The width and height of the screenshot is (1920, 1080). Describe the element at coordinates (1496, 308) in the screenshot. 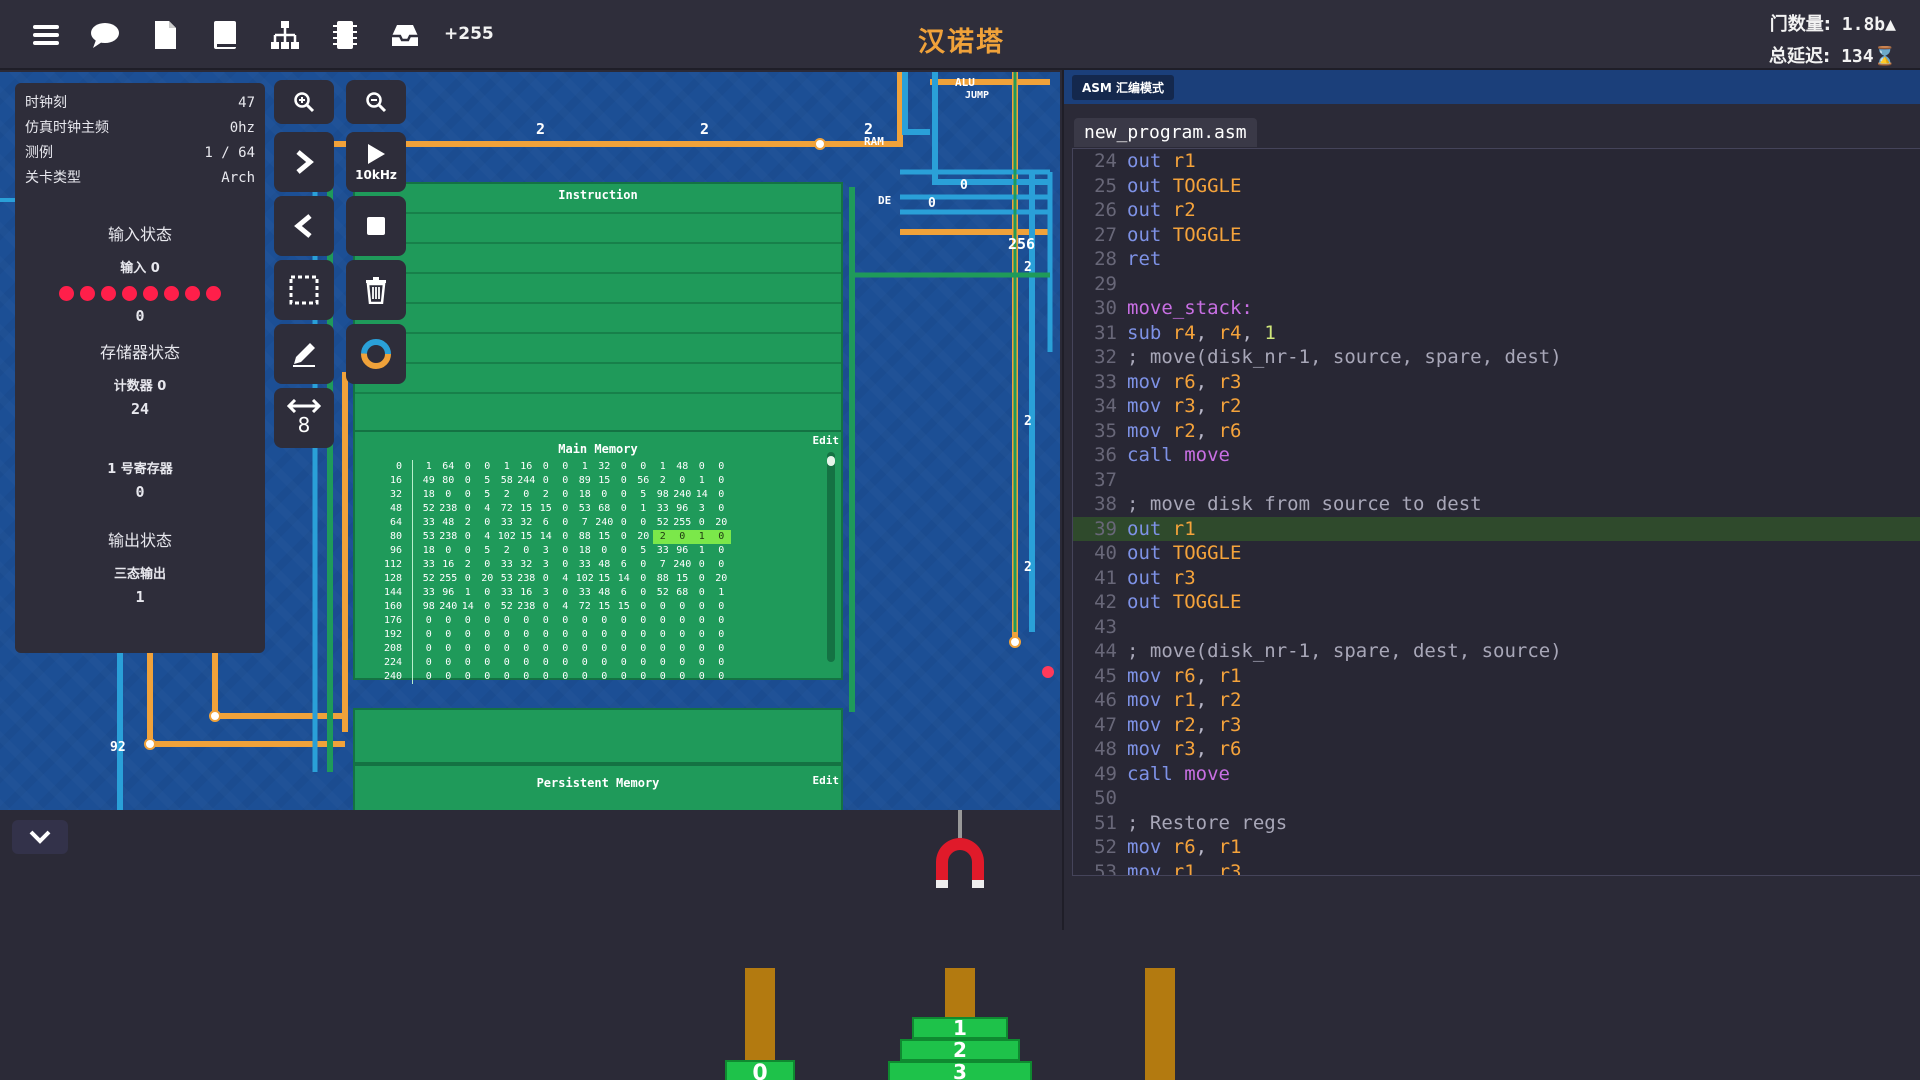

I see `code-line: 30 move_stack:` at that location.